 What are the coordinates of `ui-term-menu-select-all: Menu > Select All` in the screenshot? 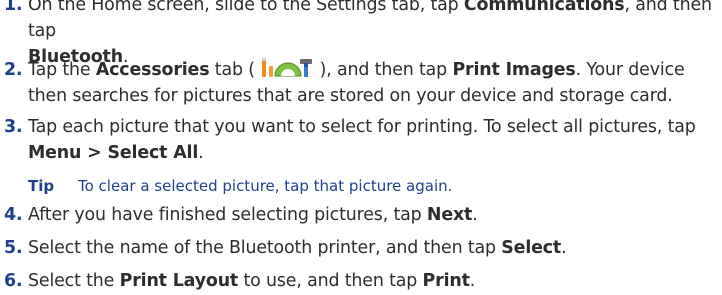 It's located at (113, 153).